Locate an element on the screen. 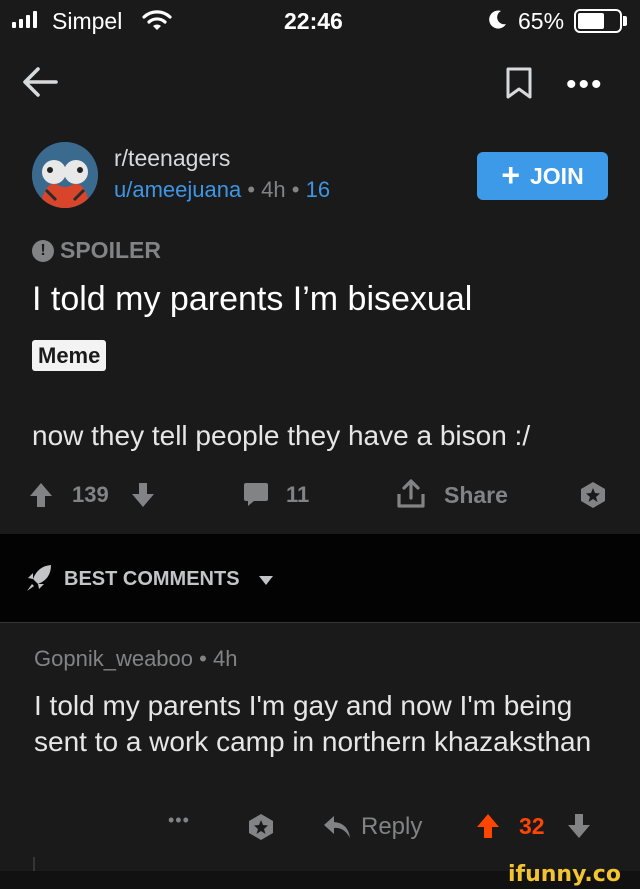 This screenshot has width=640, height=889. subreddit-avatar-image is located at coordinates (65, 175).